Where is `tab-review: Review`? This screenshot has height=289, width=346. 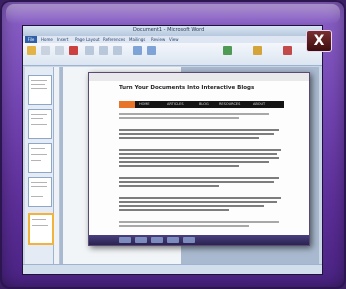
tab-review: Review is located at coordinates (158, 39).